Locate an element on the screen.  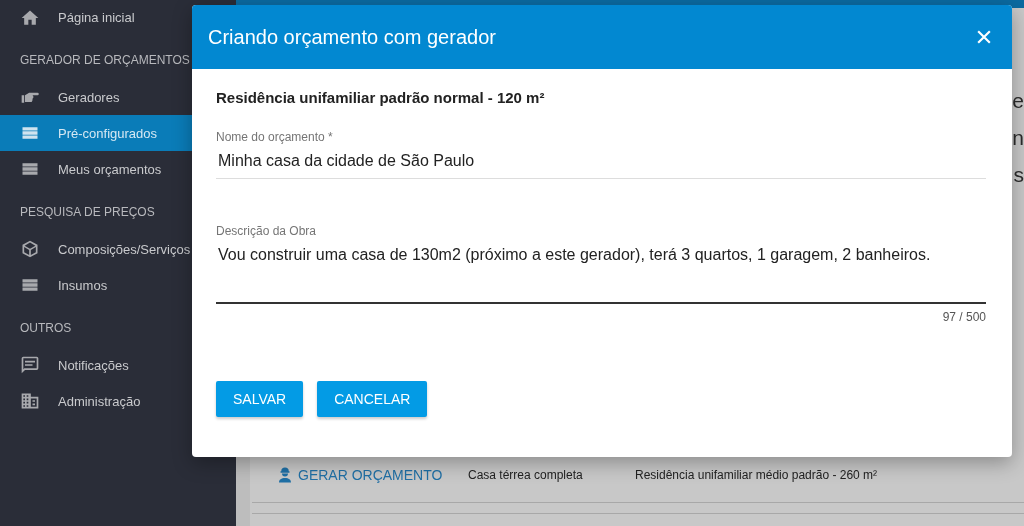
worker-icon is located at coordinates (285, 475).